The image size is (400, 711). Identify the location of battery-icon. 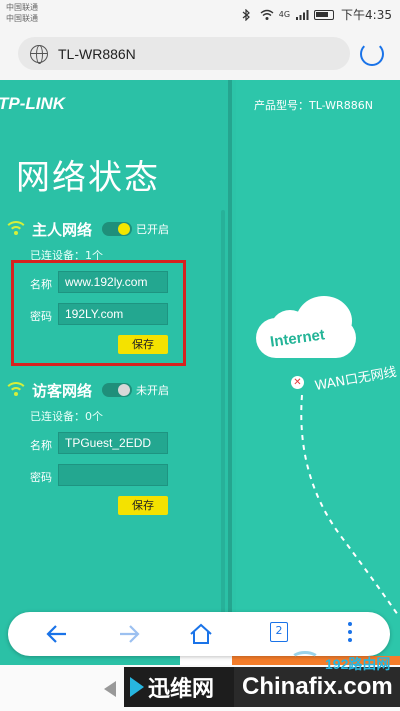
(324, 14).